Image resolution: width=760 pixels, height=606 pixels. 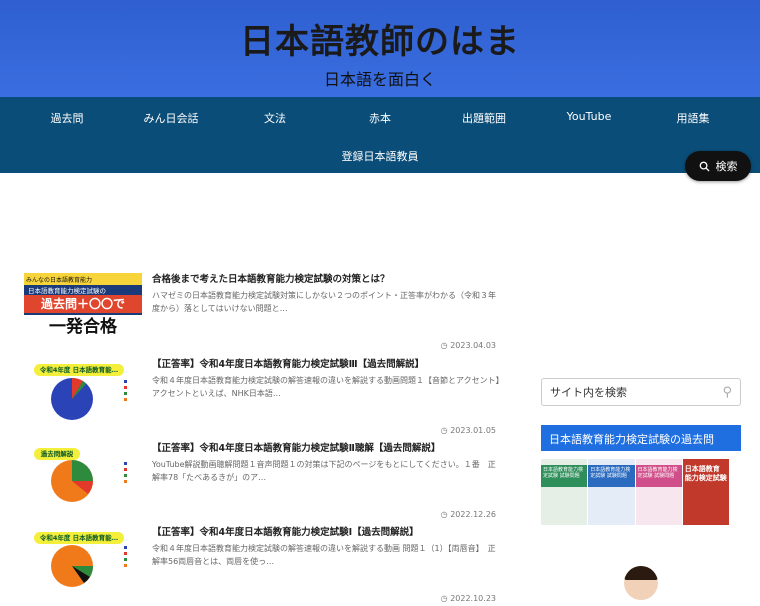 What do you see at coordinates (641, 392) in the screenshot?
I see `sidebar-search-input: サイト内を検索 ⚲` at bounding box center [641, 392].